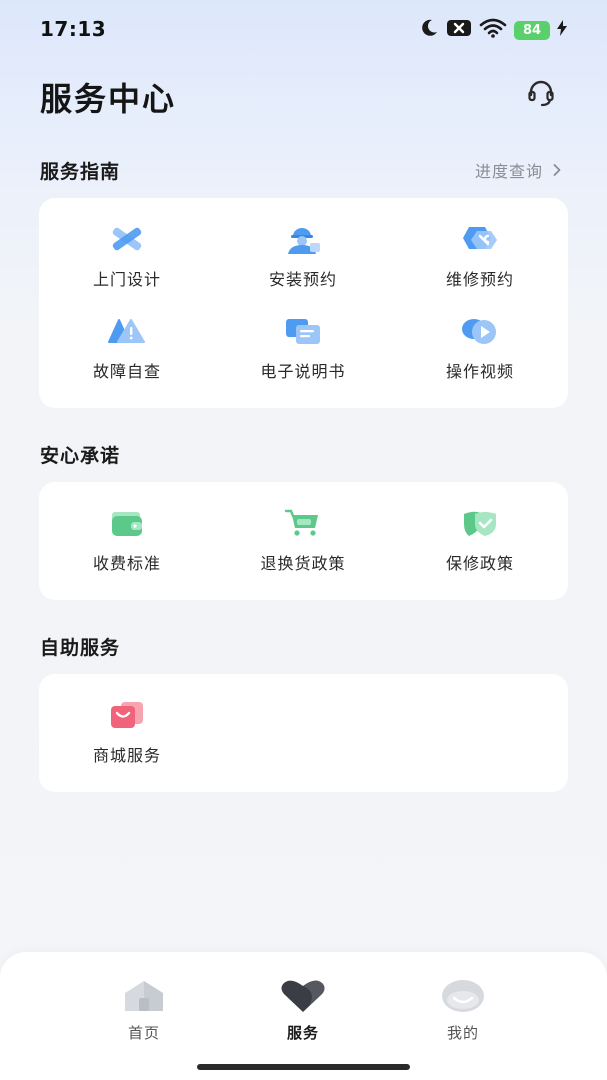 The image size is (607, 1080). What do you see at coordinates (80, 456) in the screenshot?
I see `section-title-assurance: 安心承诺` at bounding box center [80, 456].